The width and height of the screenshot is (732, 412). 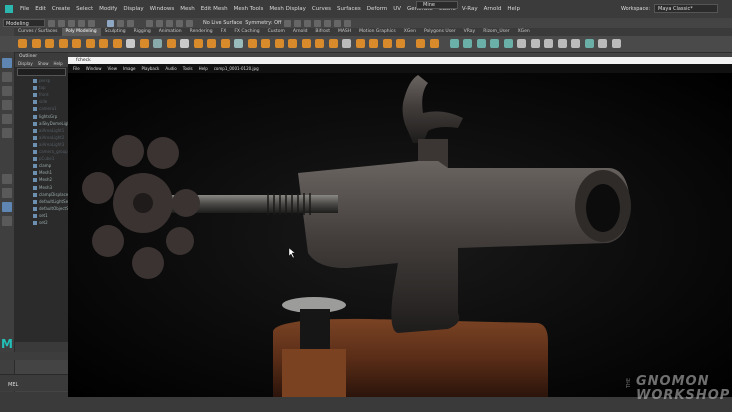 I want to click on new-scene-icon, so click(x=51, y=23).